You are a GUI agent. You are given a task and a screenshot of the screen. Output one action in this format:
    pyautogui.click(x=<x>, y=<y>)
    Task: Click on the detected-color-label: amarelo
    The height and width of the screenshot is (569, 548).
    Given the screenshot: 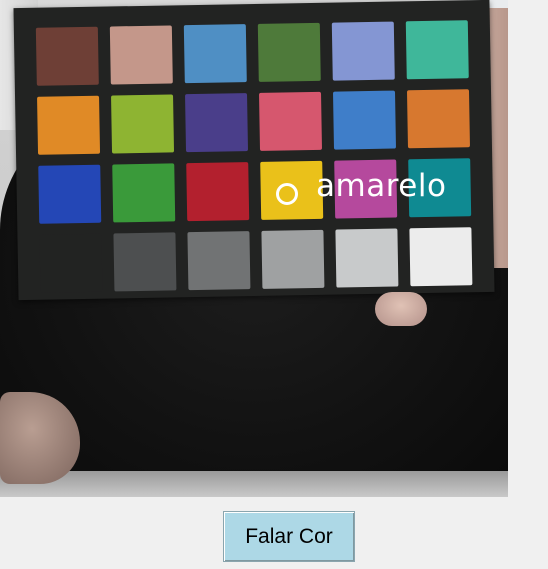 What is the action you would take?
    pyautogui.click(x=381, y=186)
    